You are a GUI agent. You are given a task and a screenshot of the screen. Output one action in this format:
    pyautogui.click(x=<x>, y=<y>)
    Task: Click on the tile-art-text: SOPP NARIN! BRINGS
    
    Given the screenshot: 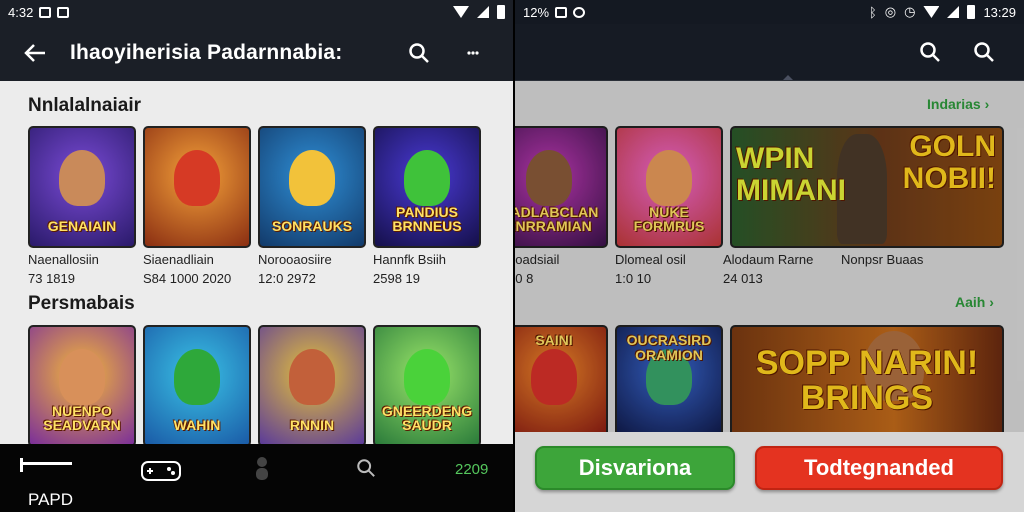 What is the action you would take?
    pyautogui.click(x=867, y=380)
    